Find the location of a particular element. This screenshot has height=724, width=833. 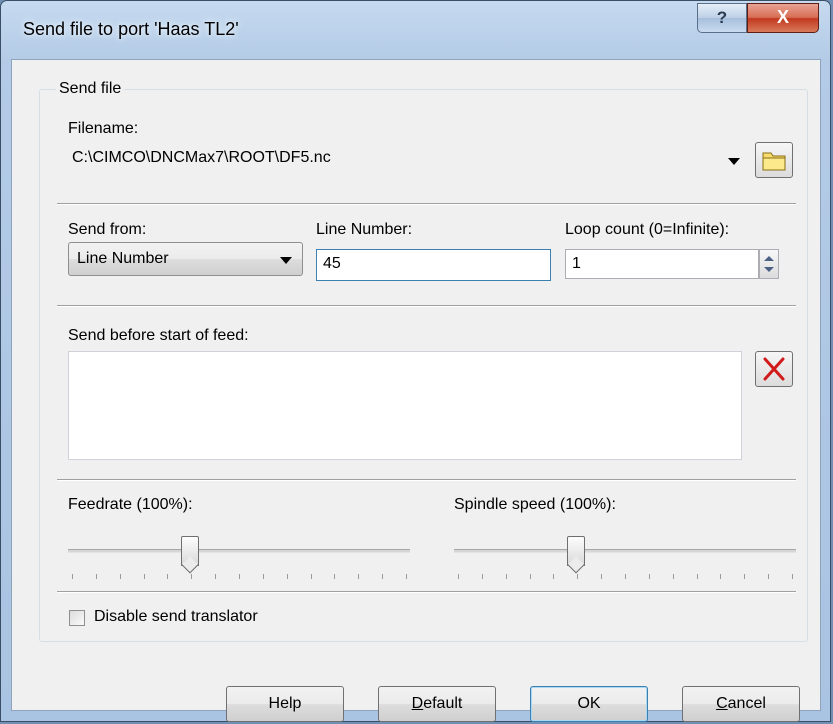

group-legend: Send file is located at coordinates (90, 89).